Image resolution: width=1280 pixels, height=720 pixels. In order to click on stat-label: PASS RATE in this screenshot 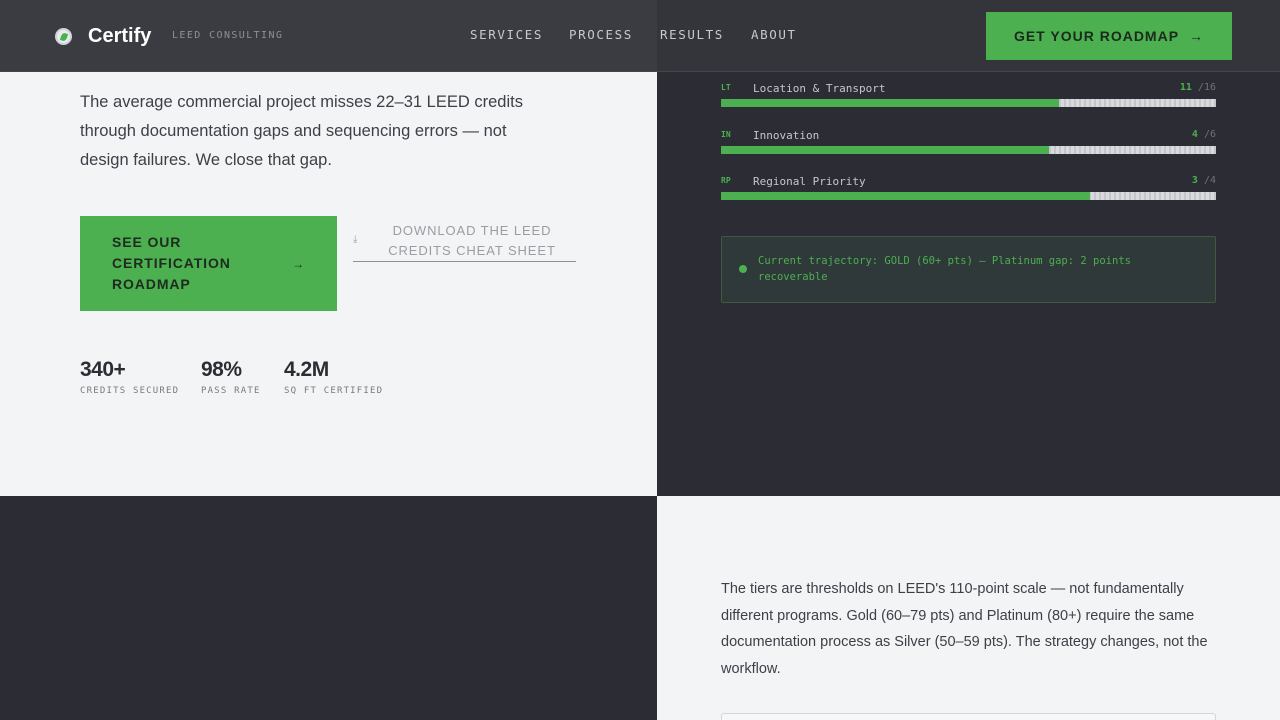, I will do `click(231, 391)`.